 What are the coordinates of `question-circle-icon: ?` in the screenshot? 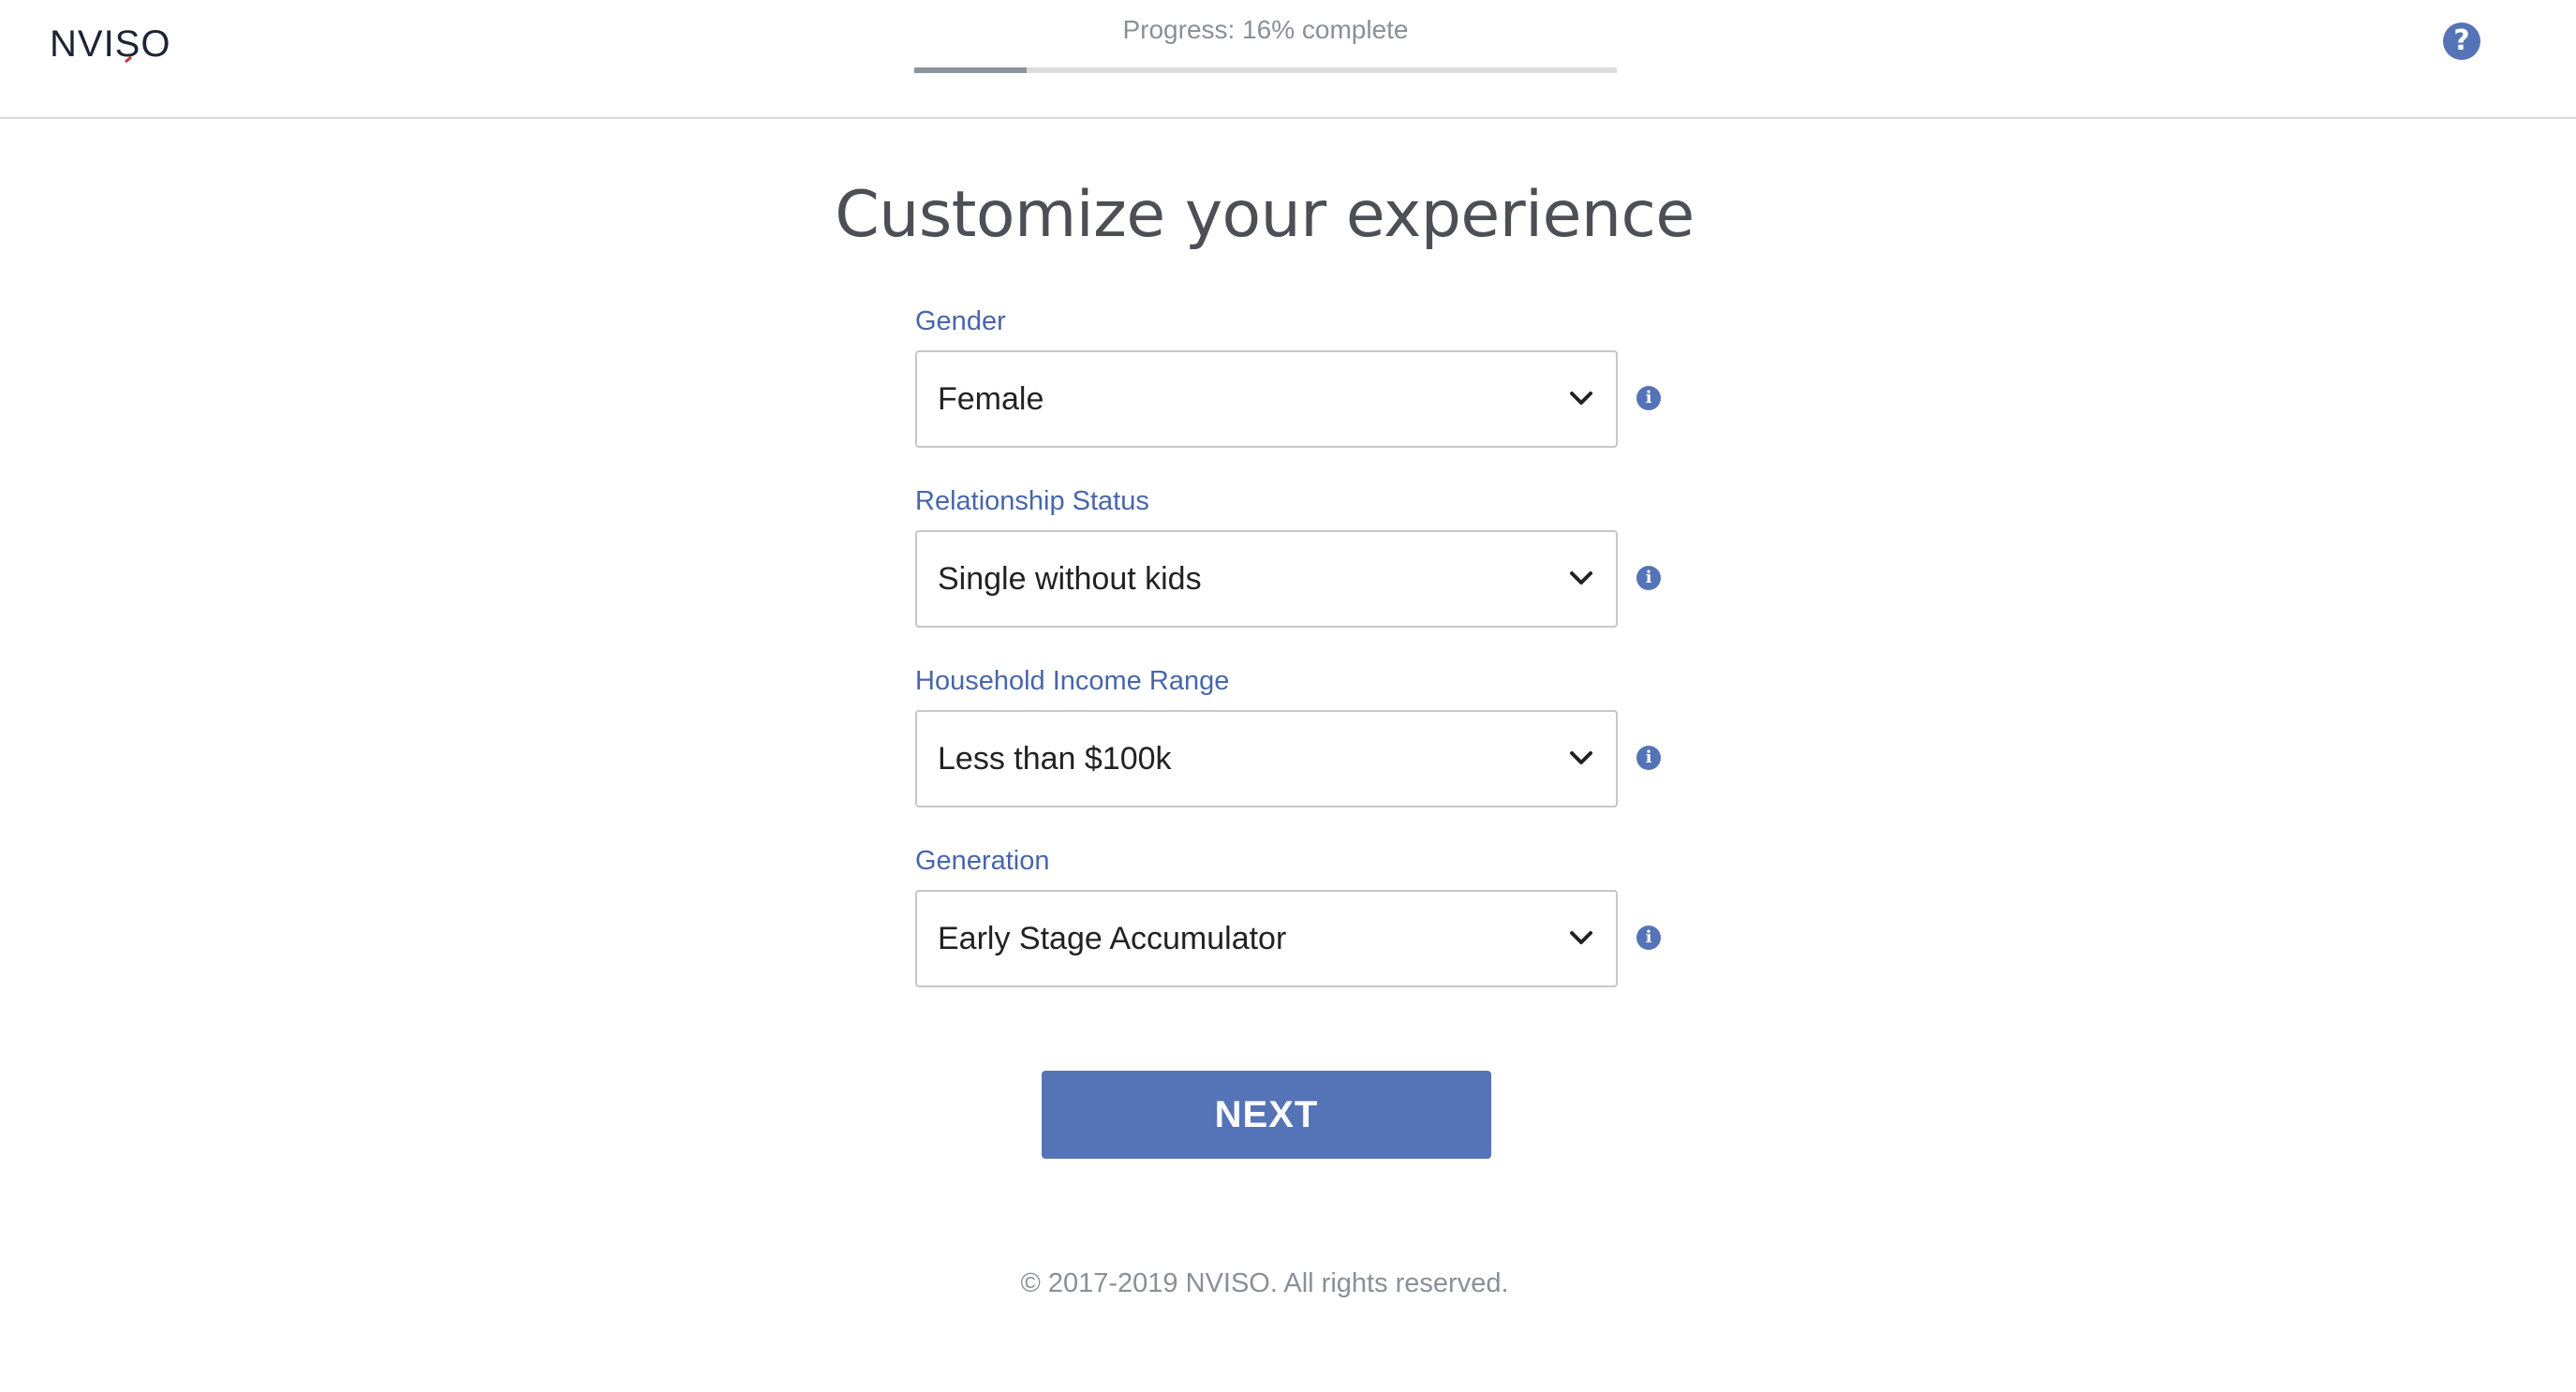 It's located at (2461, 41).